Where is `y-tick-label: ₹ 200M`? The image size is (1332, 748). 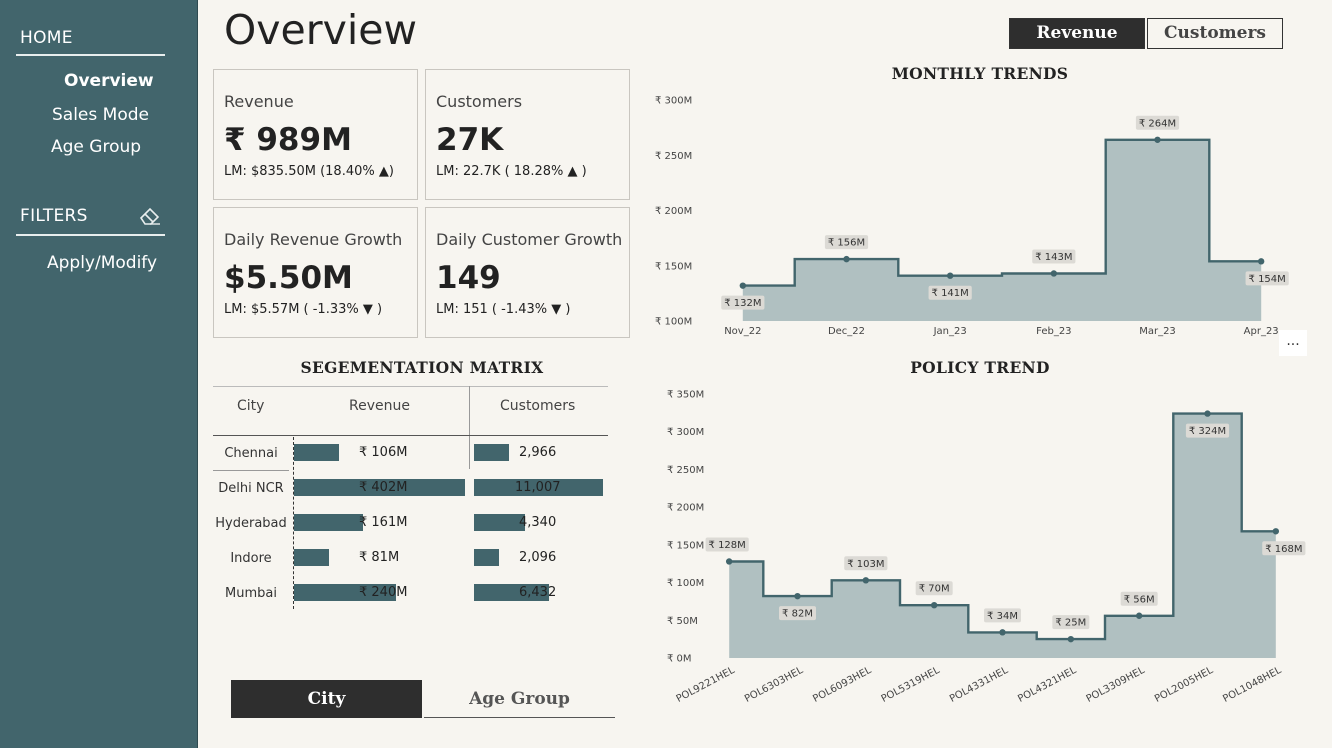
y-tick-label: ₹ 200M is located at coordinates (673, 211).